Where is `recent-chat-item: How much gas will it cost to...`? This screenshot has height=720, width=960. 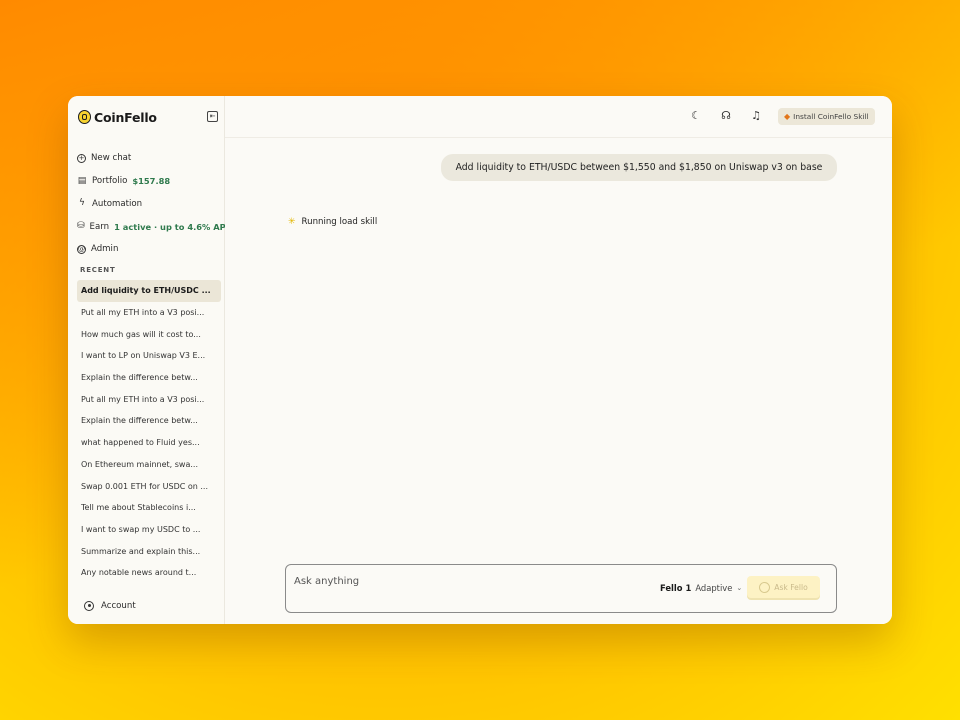 recent-chat-item: How much gas will it cost to... is located at coordinates (149, 334).